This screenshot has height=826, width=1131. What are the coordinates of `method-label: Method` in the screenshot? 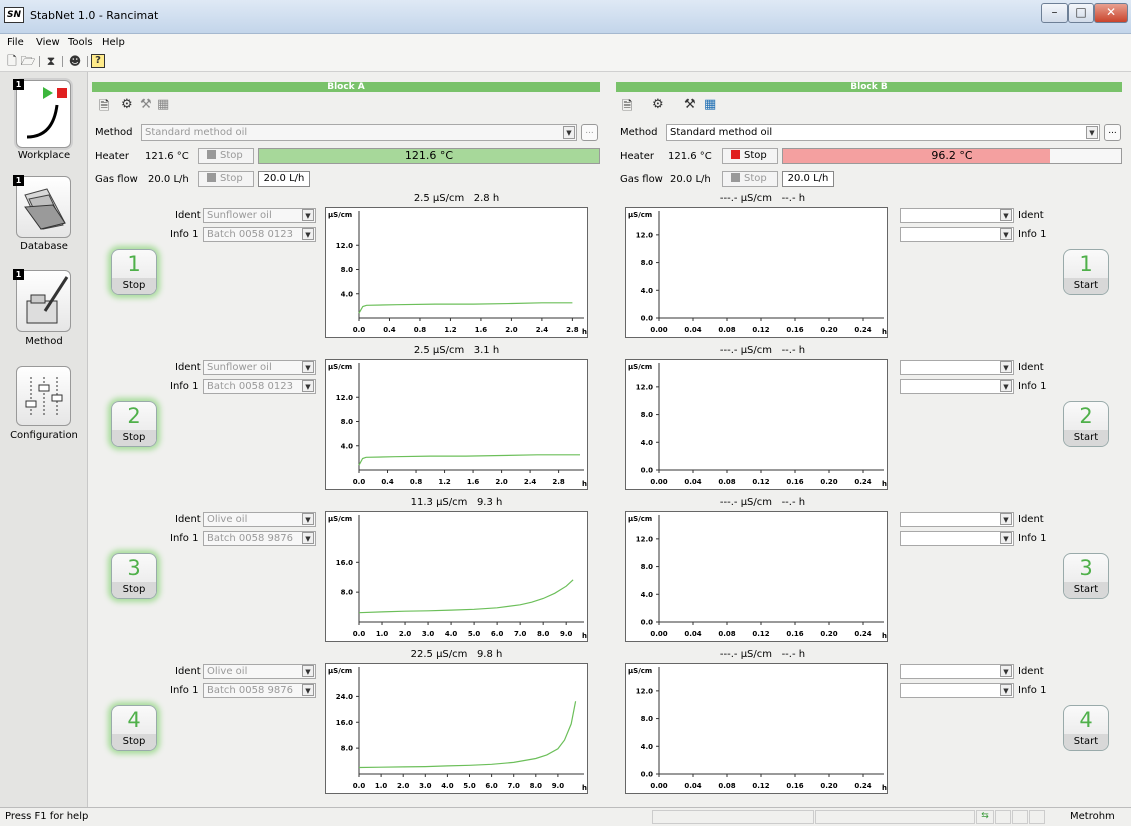 It's located at (639, 132).